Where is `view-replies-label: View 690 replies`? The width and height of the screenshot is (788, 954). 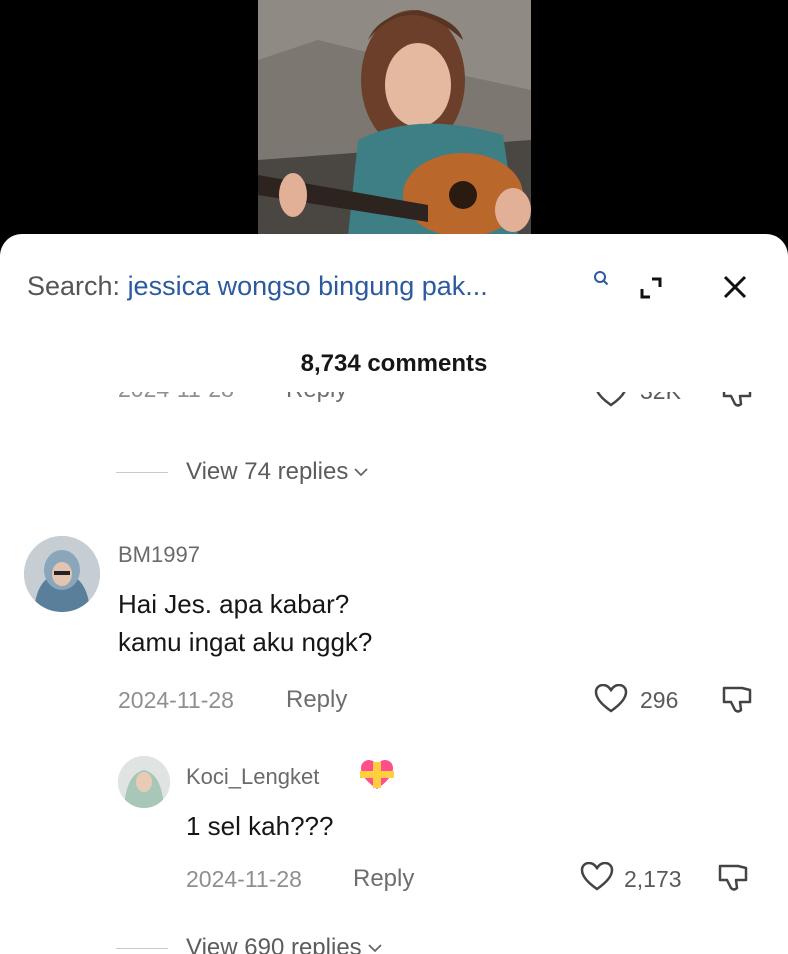
view-replies-label: View 690 replies is located at coordinates (274, 944).